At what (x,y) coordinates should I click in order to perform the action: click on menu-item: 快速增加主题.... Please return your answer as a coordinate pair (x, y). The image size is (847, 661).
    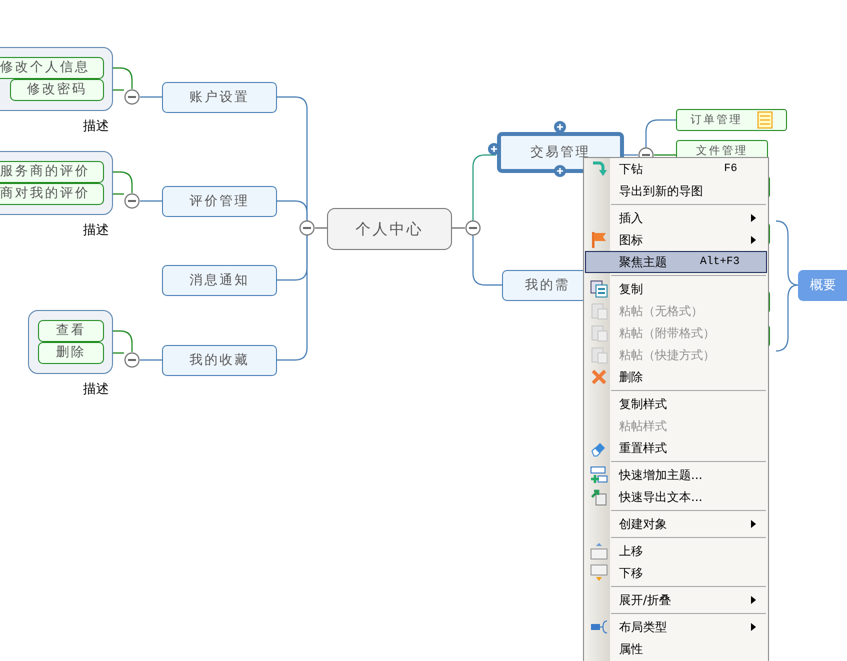
    Looking at the image, I should click on (676, 475).